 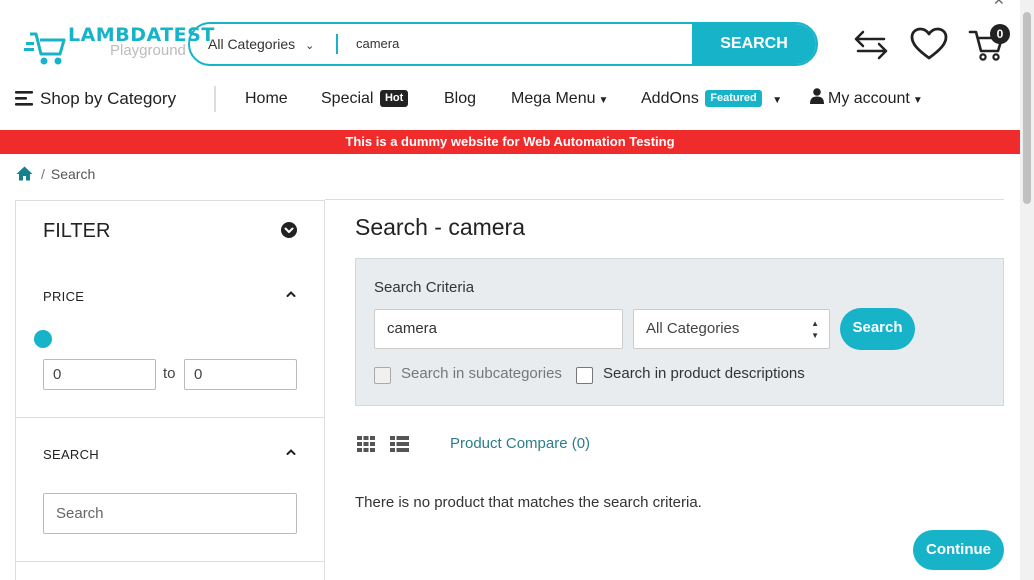 I want to click on grid-view-icon, so click(x=366, y=444).